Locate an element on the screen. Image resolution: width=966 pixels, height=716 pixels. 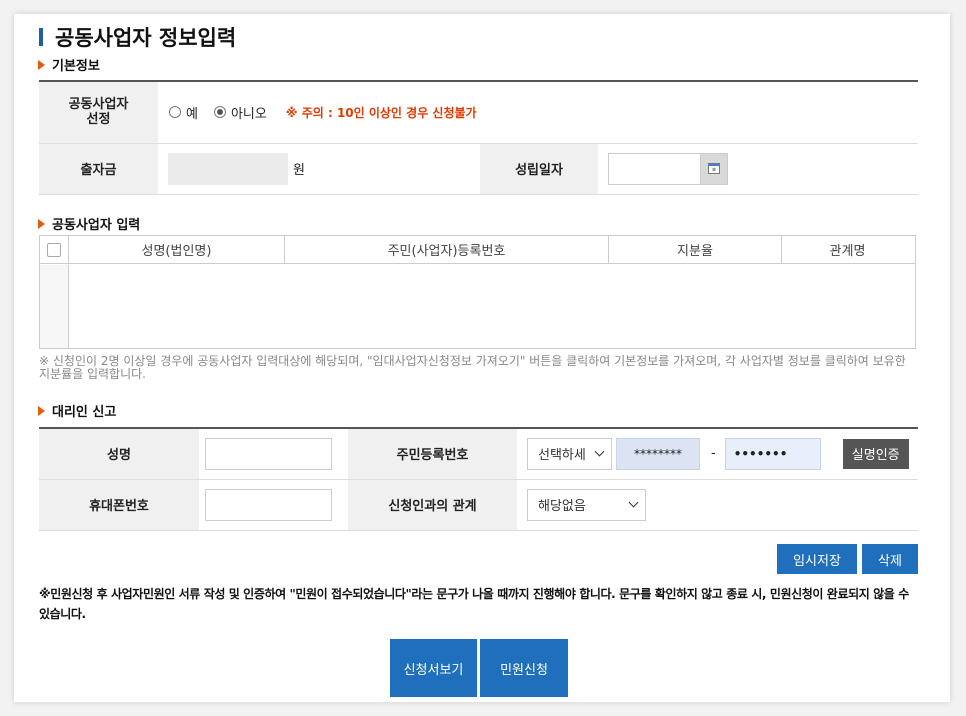
phone-cell is located at coordinates (273, 505).